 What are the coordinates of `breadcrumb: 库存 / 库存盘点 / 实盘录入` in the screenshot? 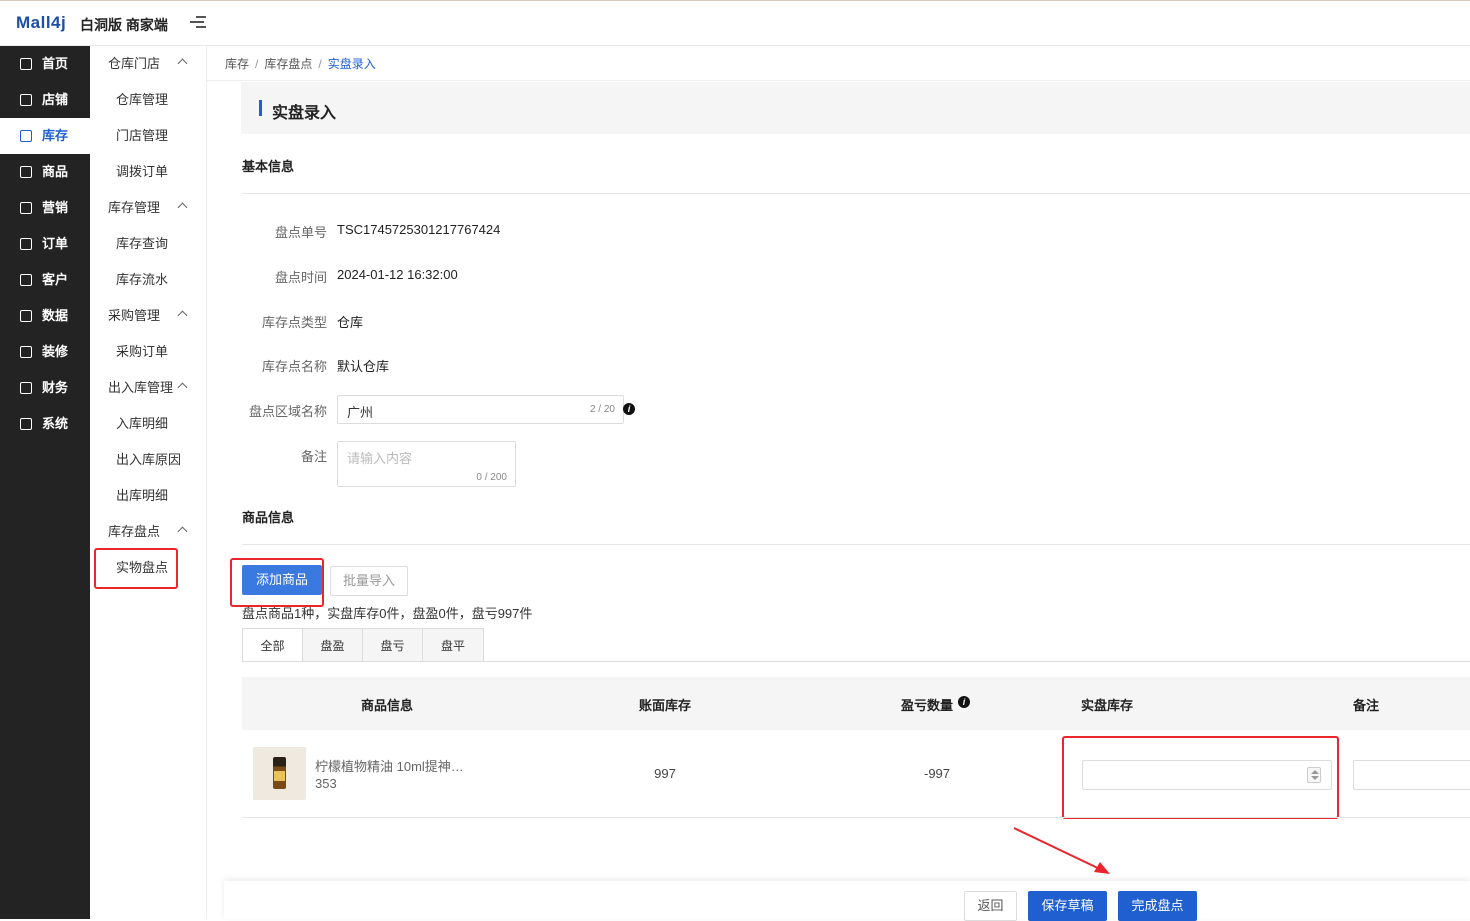 It's located at (300, 64).